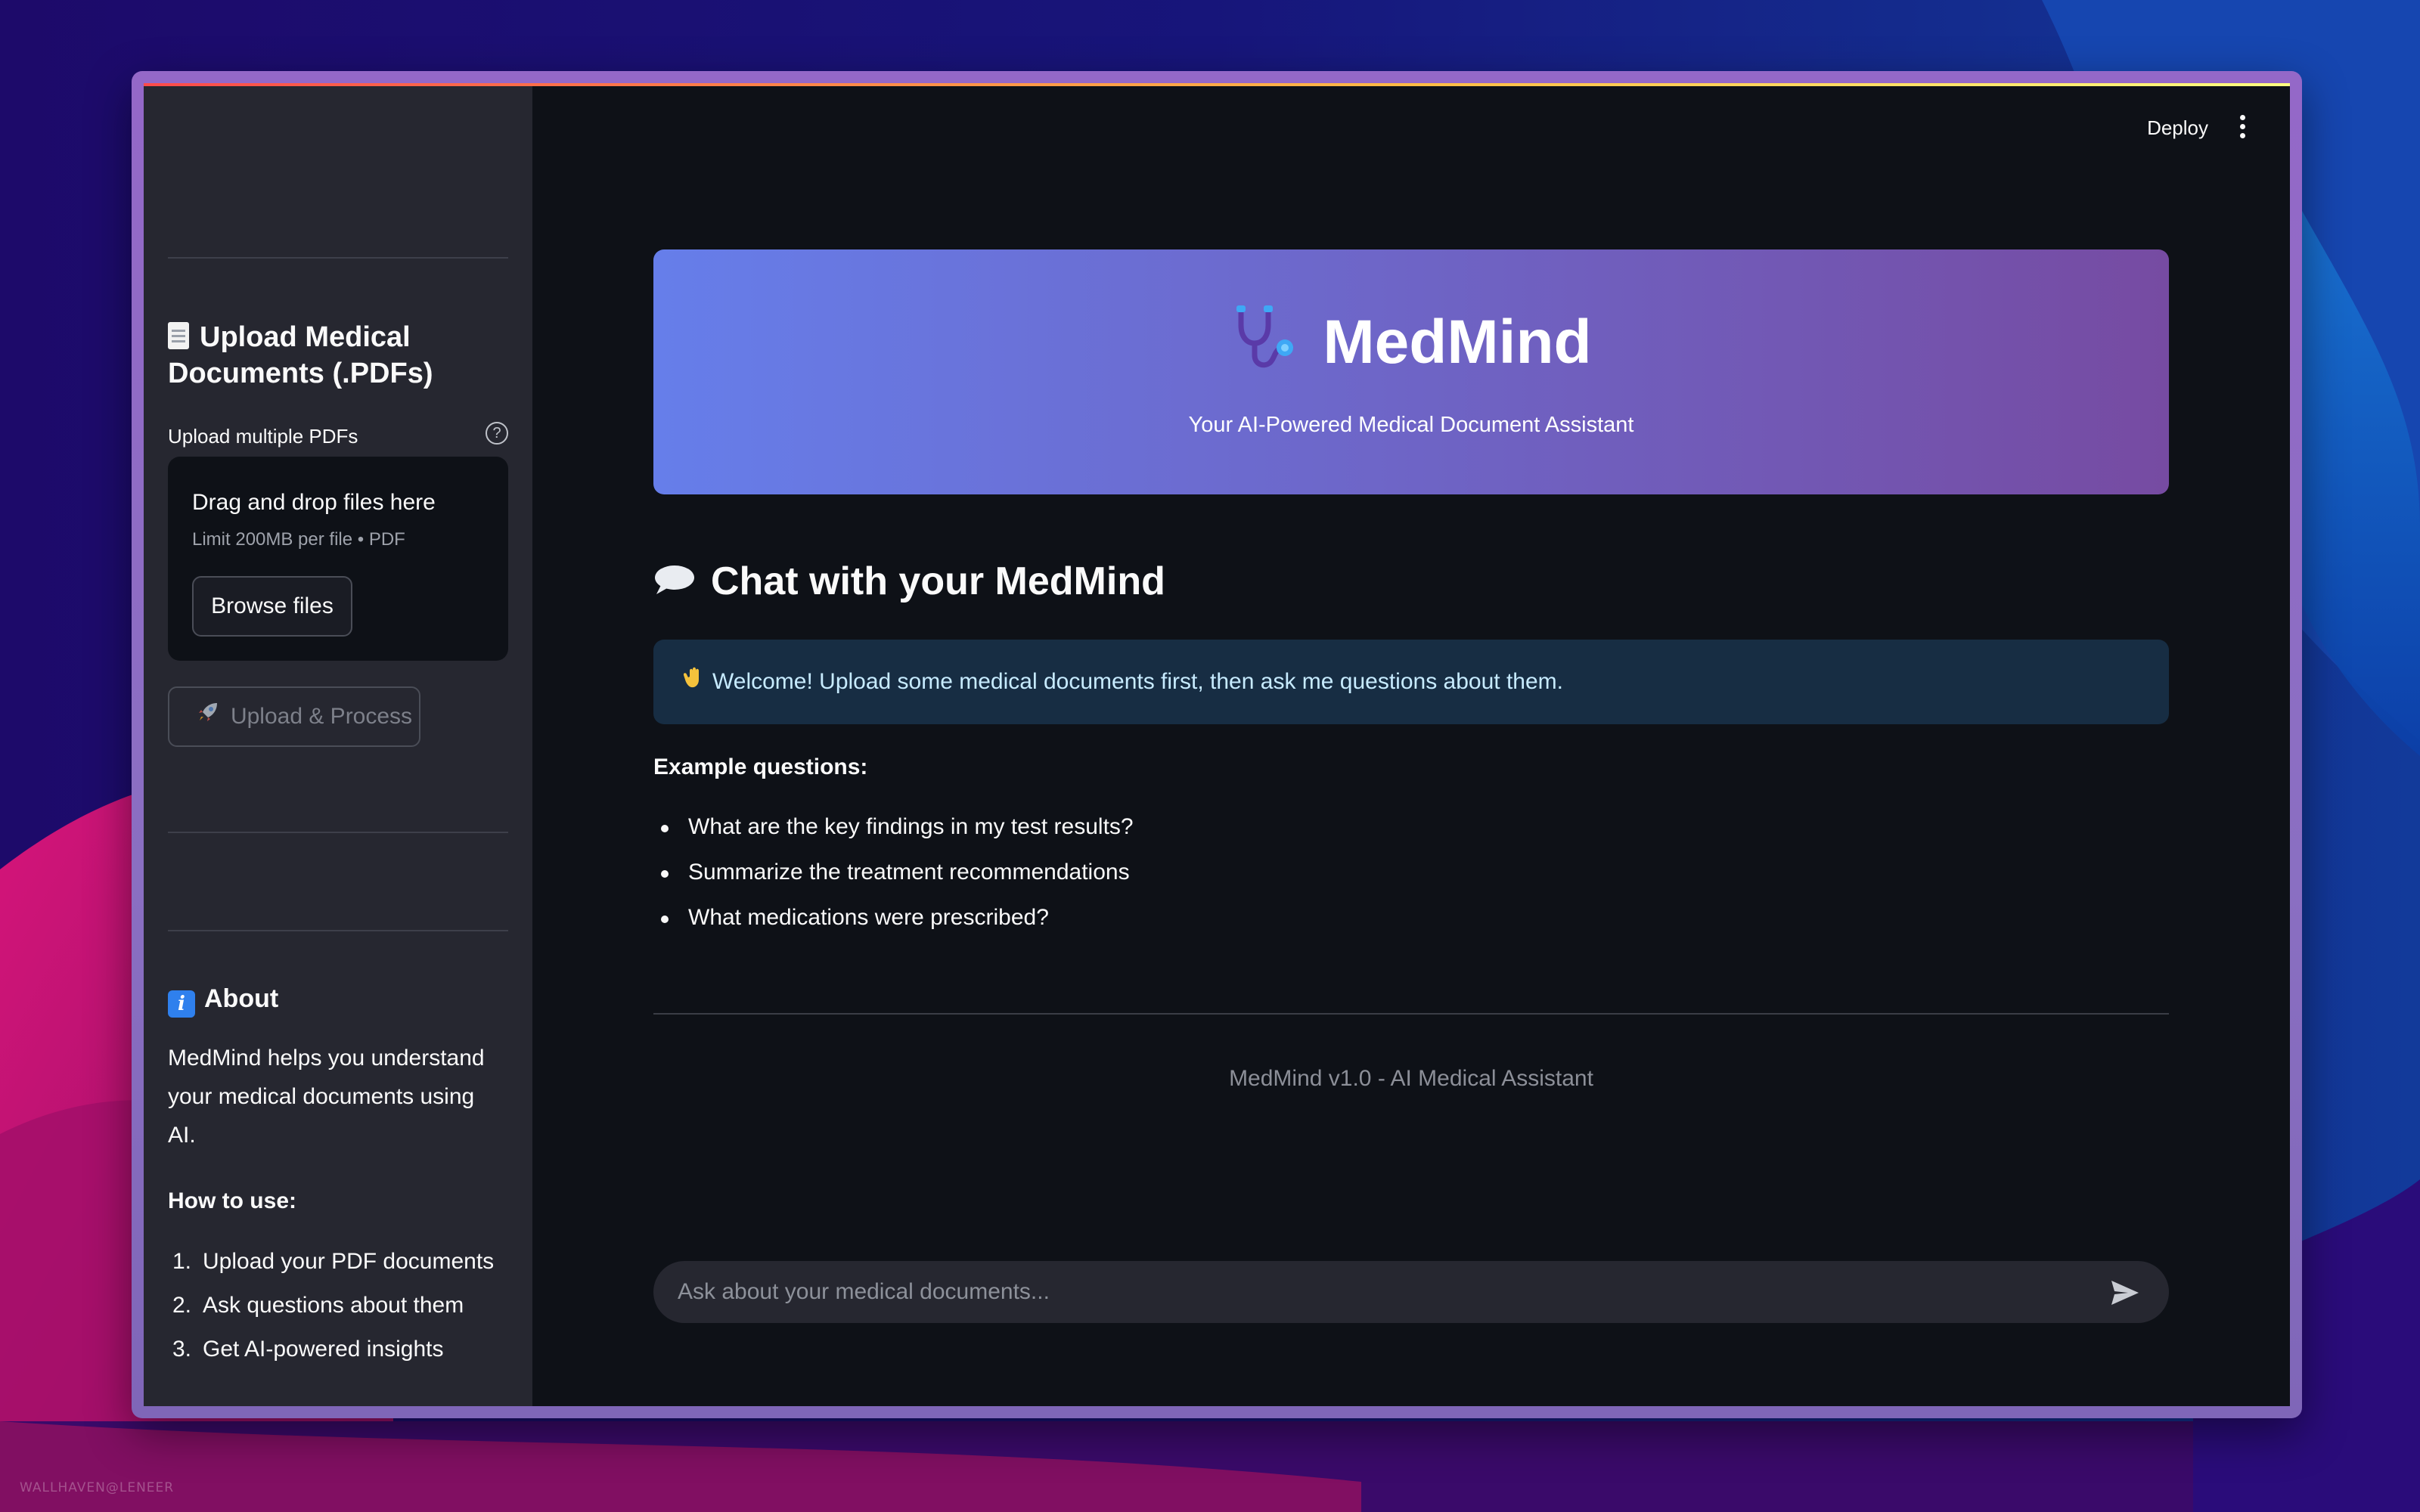  Describe the element at coordinates (497, 433) in the screenshot. I see `help-icon: ?` at that location.